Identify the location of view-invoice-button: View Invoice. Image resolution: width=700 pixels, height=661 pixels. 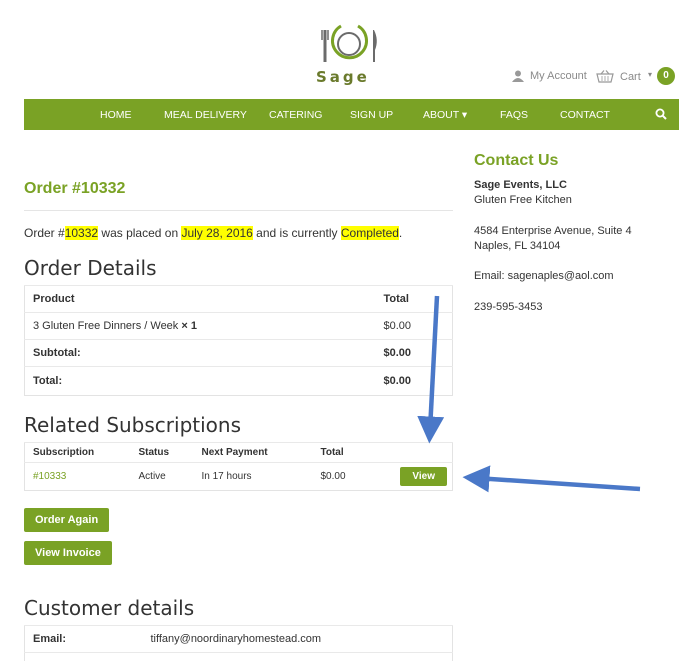
(68, 553).